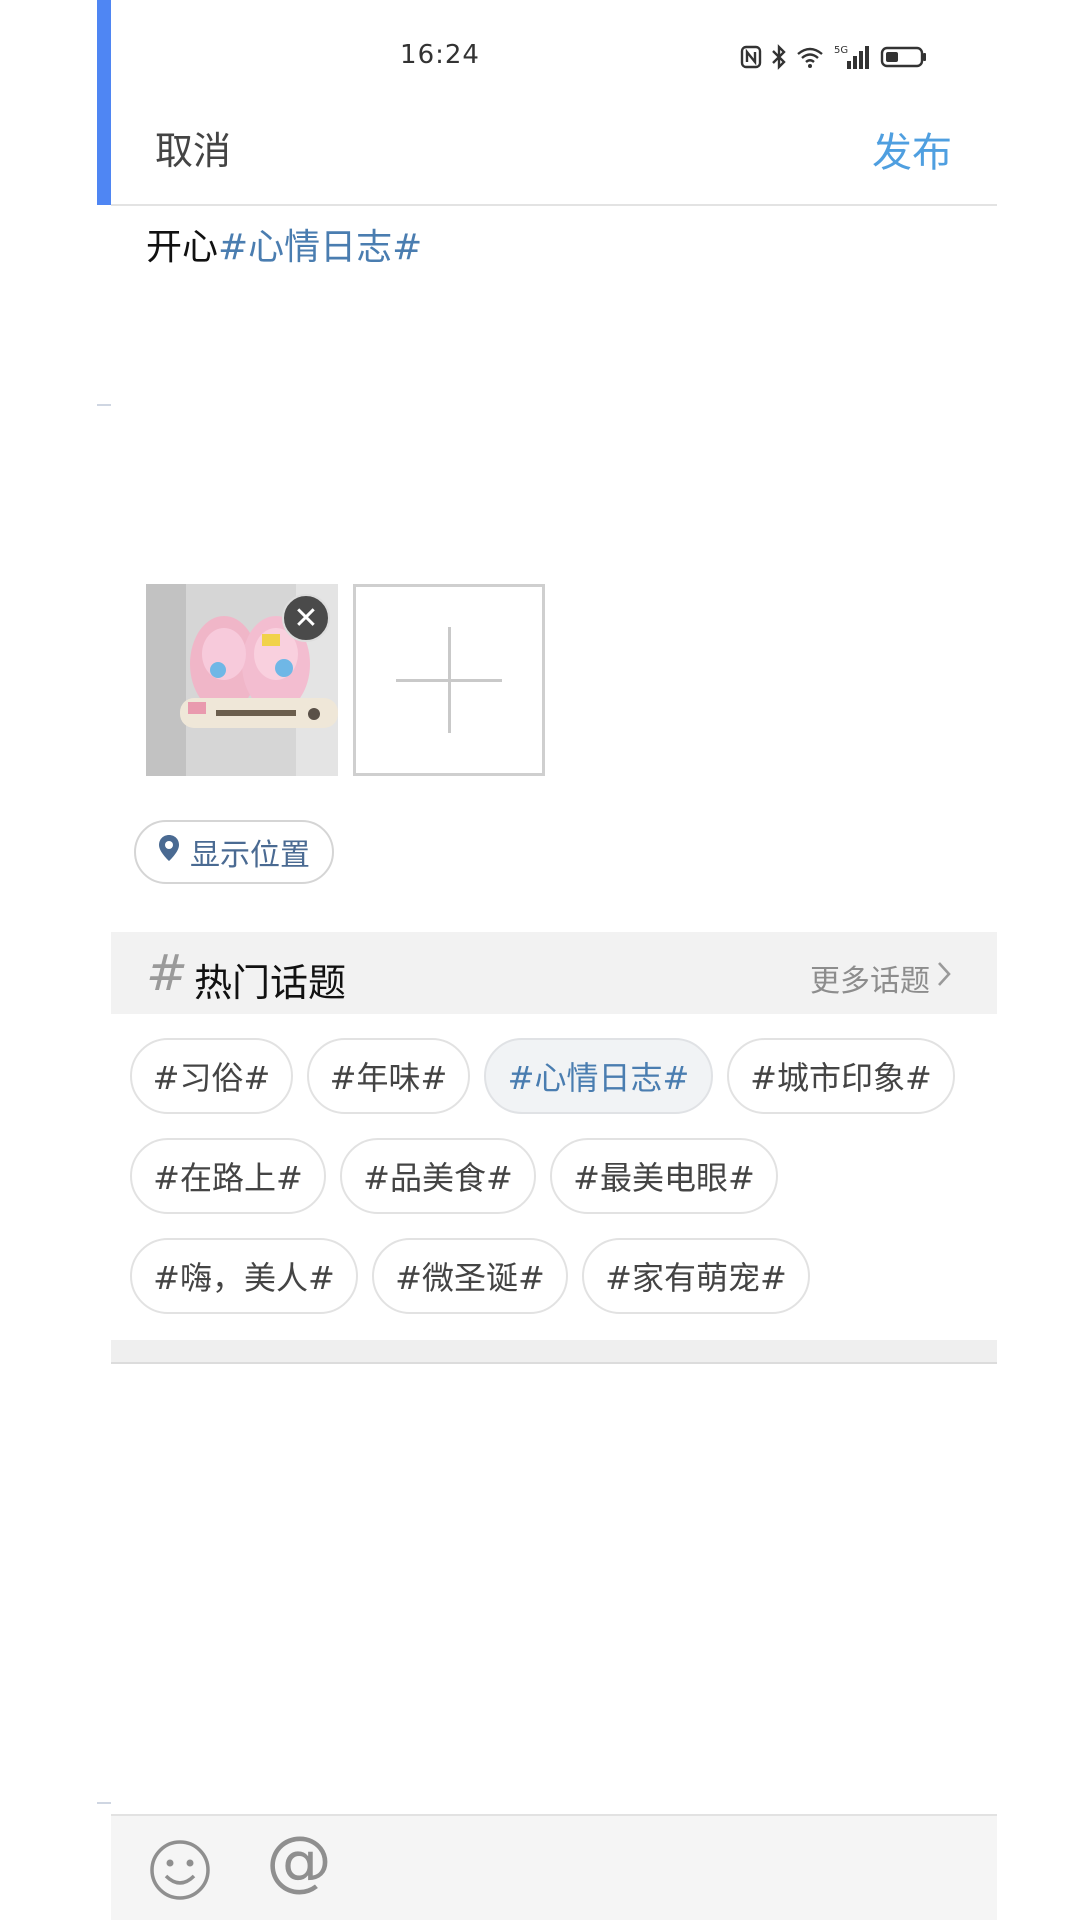 The image size is (1080, 1920). I want to click on publish-button: 发布, so click(912, 149).